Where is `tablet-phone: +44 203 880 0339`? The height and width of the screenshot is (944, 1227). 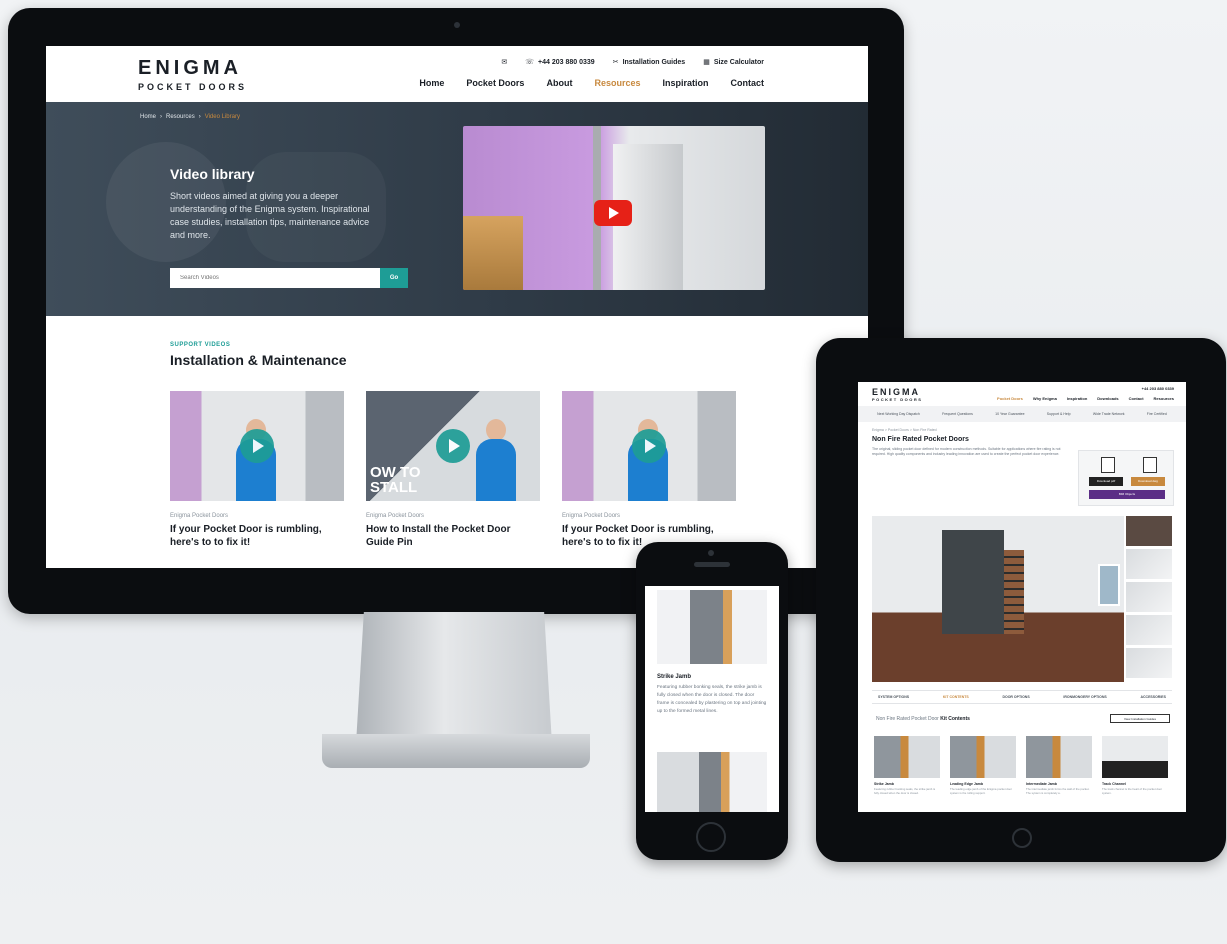 tablet-phone: +44 203 880 0339 is located at coordinates (1158, 388).